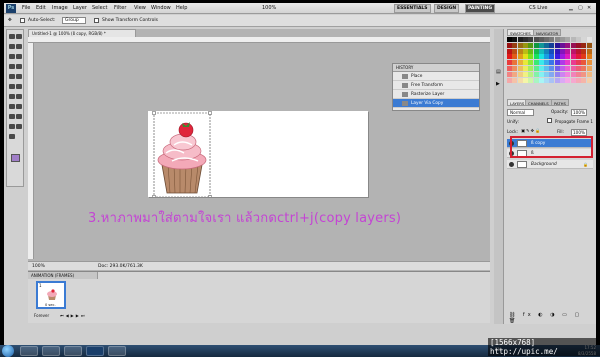 The width and height of the screenshot is (600, 357). I want to click on loop-dropdown: Forever, so click(41, 315).